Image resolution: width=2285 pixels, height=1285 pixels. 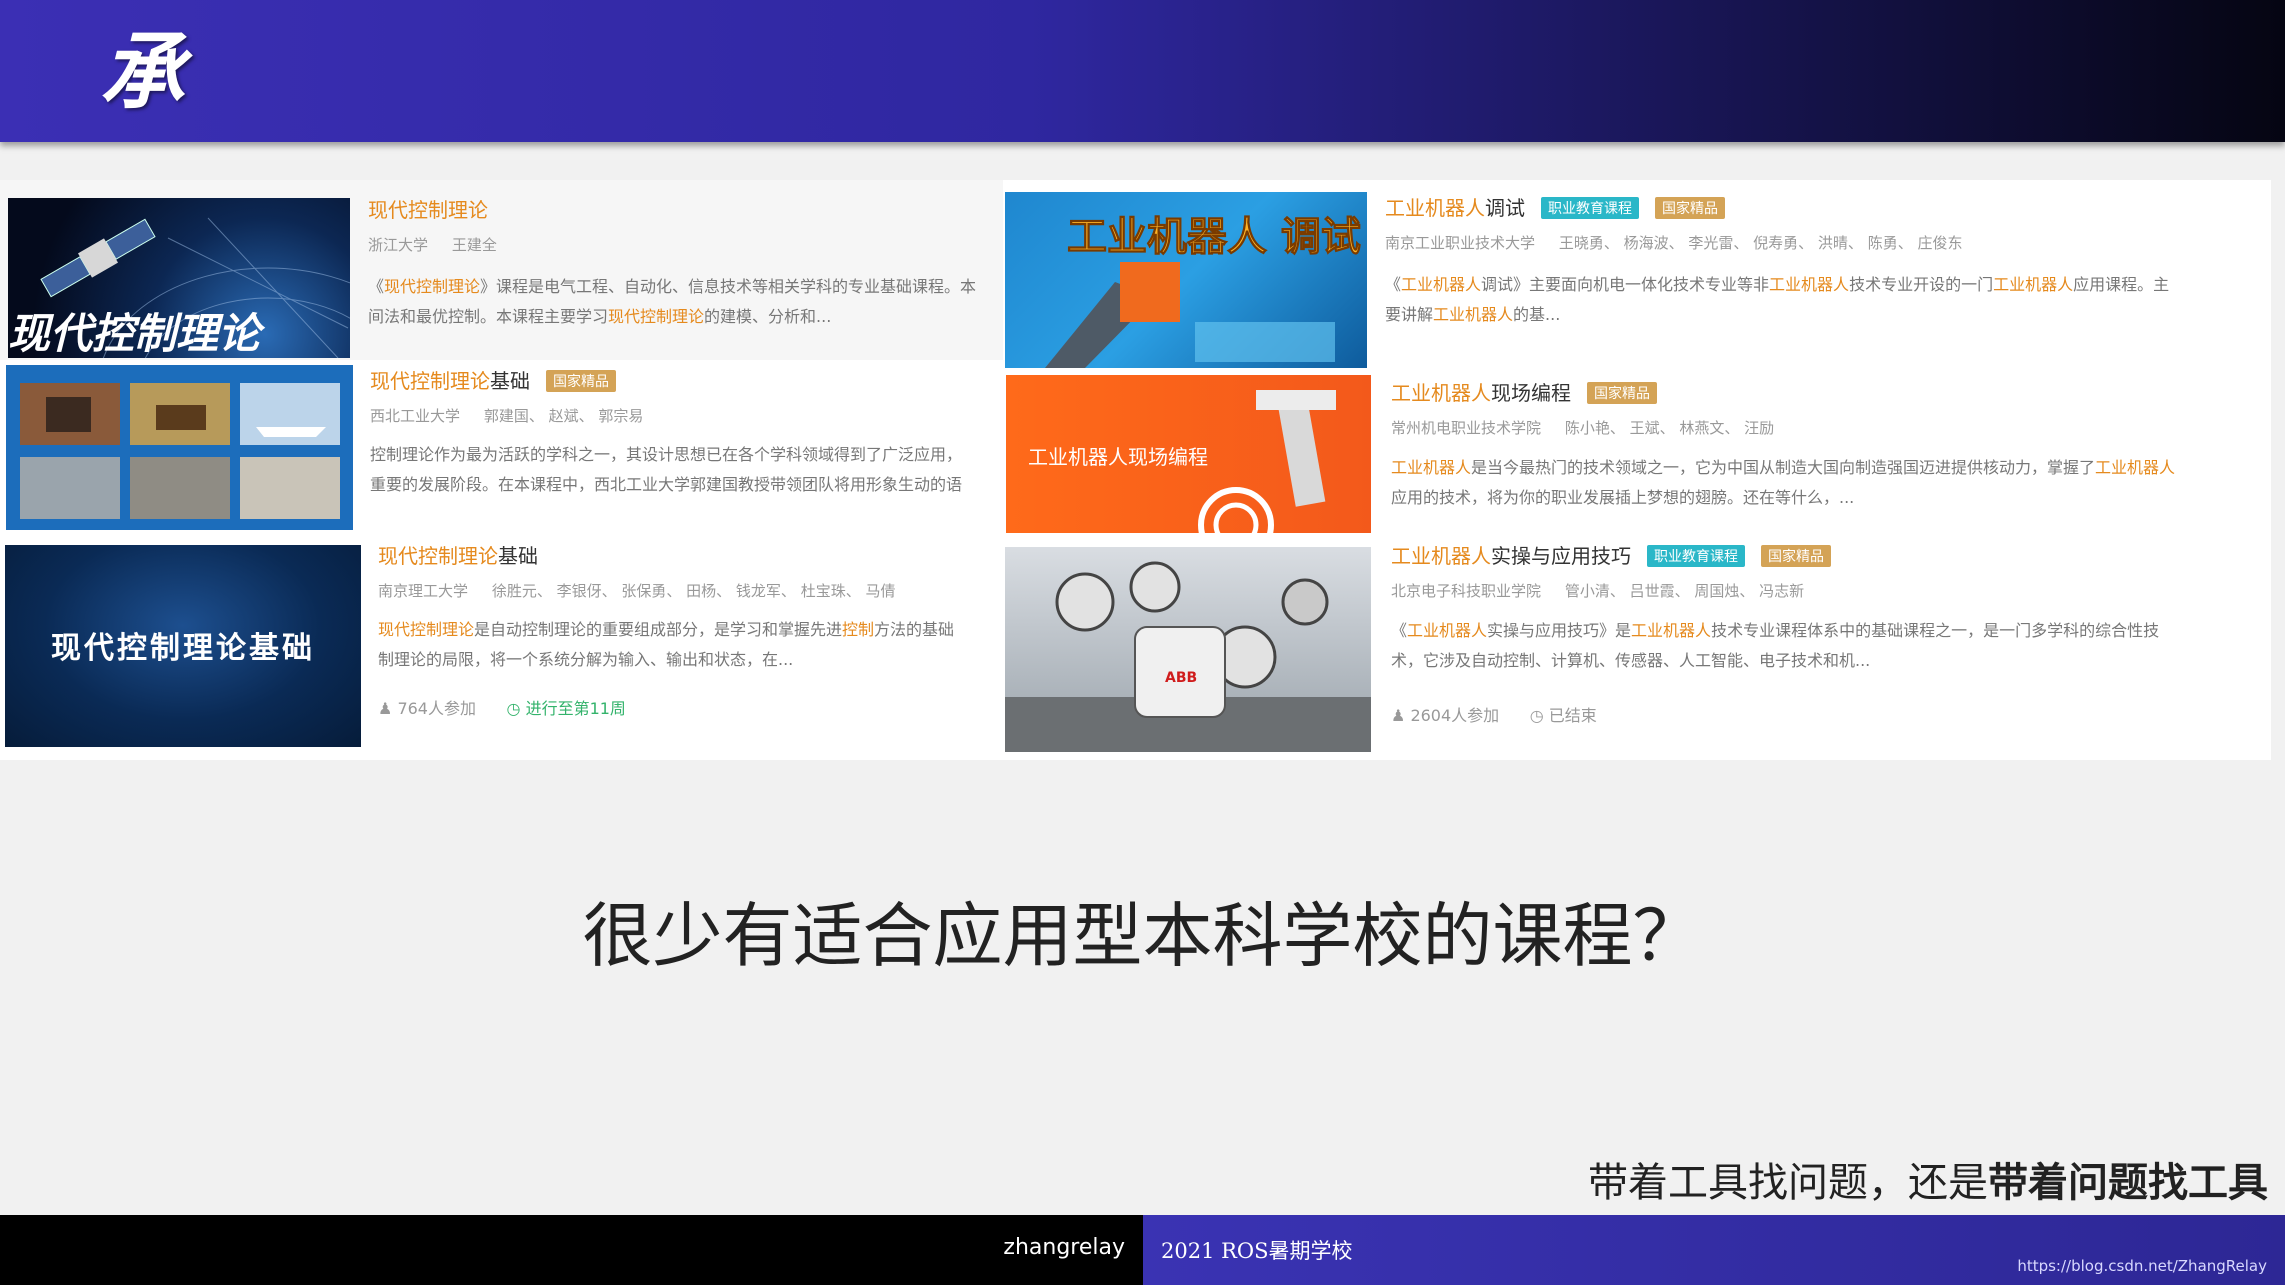 What do you see at coordinates (1597, 590) in the screenshot?
I see `course-school-teachers: 北京电子科技职业学院 管小清、 吕世霞、 周国烛、 冯志新` at bounding box center [1597, 590].